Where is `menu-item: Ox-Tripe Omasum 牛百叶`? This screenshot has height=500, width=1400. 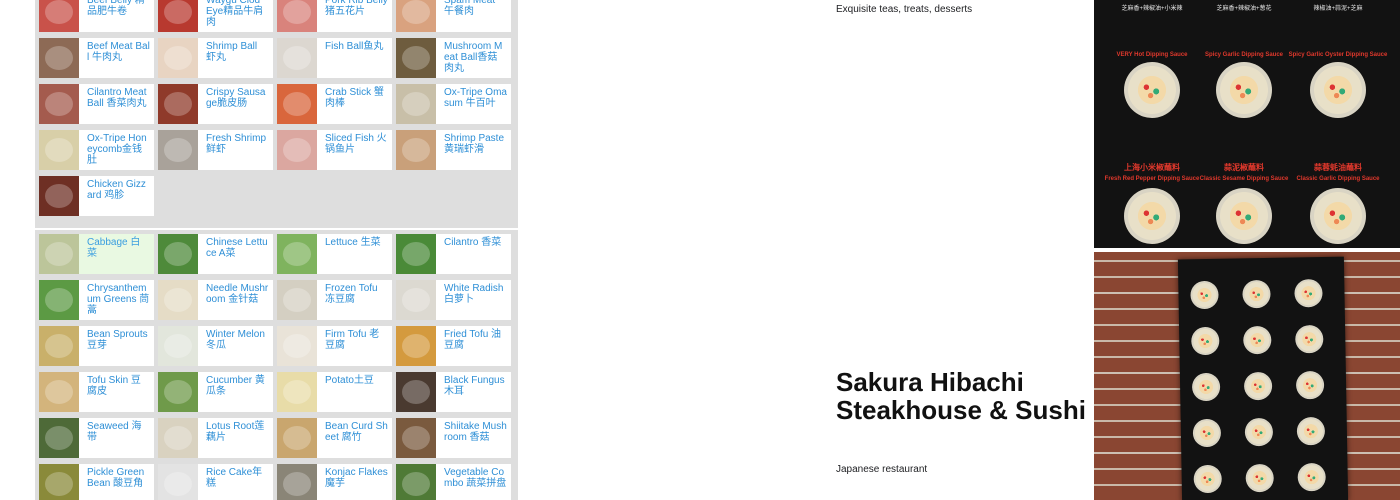
menu-item: Ox-Tripe Omasum 牛百叶 is located at coordinates (453, 104).